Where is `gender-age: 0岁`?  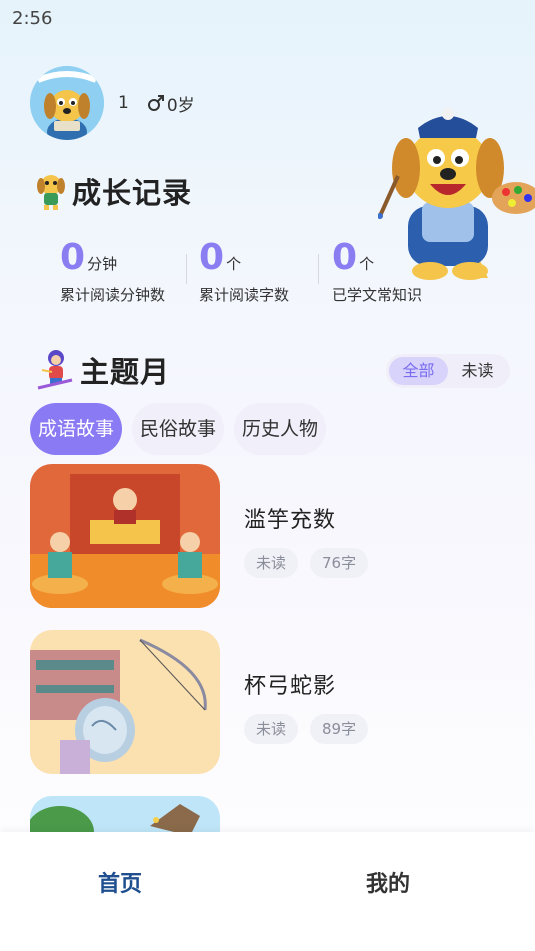 gender-age: 0岁 is located at coordinates (171, 103).